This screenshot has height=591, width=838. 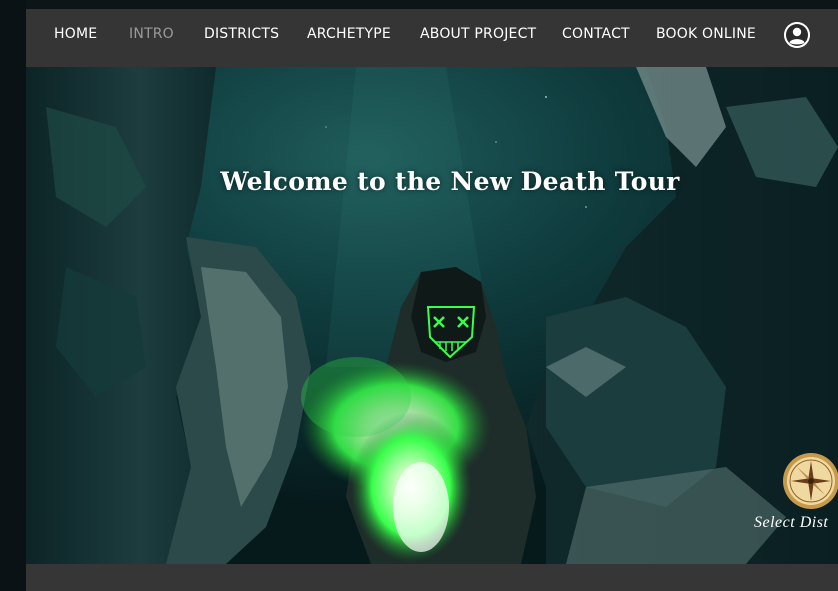 What do you see at coordinates (797, 35) in the screenshot?
I see `user-avatar-icon` at bounding box center [797, 35].